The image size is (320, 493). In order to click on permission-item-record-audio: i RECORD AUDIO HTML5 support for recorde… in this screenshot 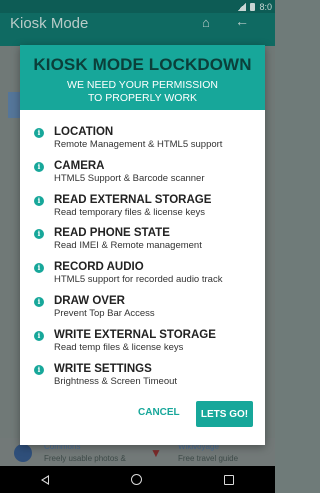, I will do `click(142, 277)`.